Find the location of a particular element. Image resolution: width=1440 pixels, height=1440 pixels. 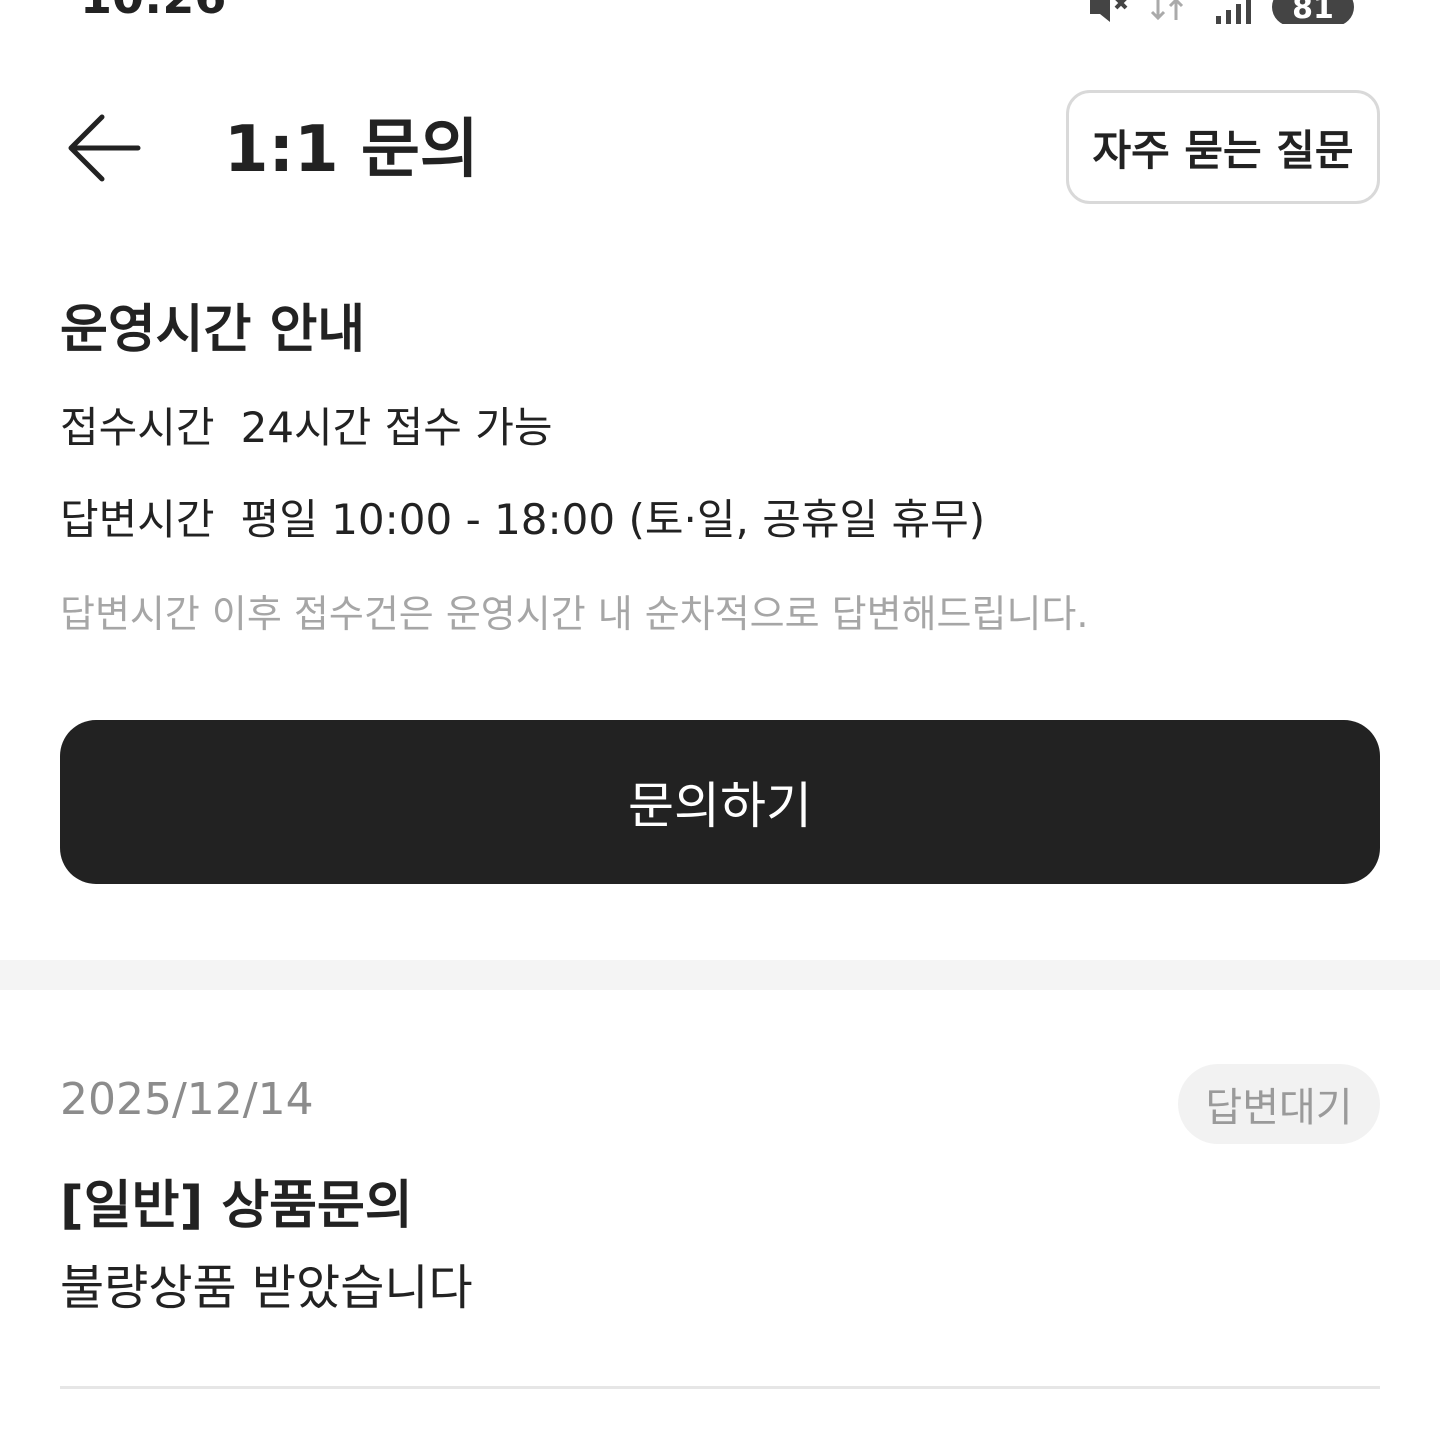

answer-hours-value: 평일 10:00 - 18:00 (토·일, 공휴일 휴무) is located at coordinates (613, 519).